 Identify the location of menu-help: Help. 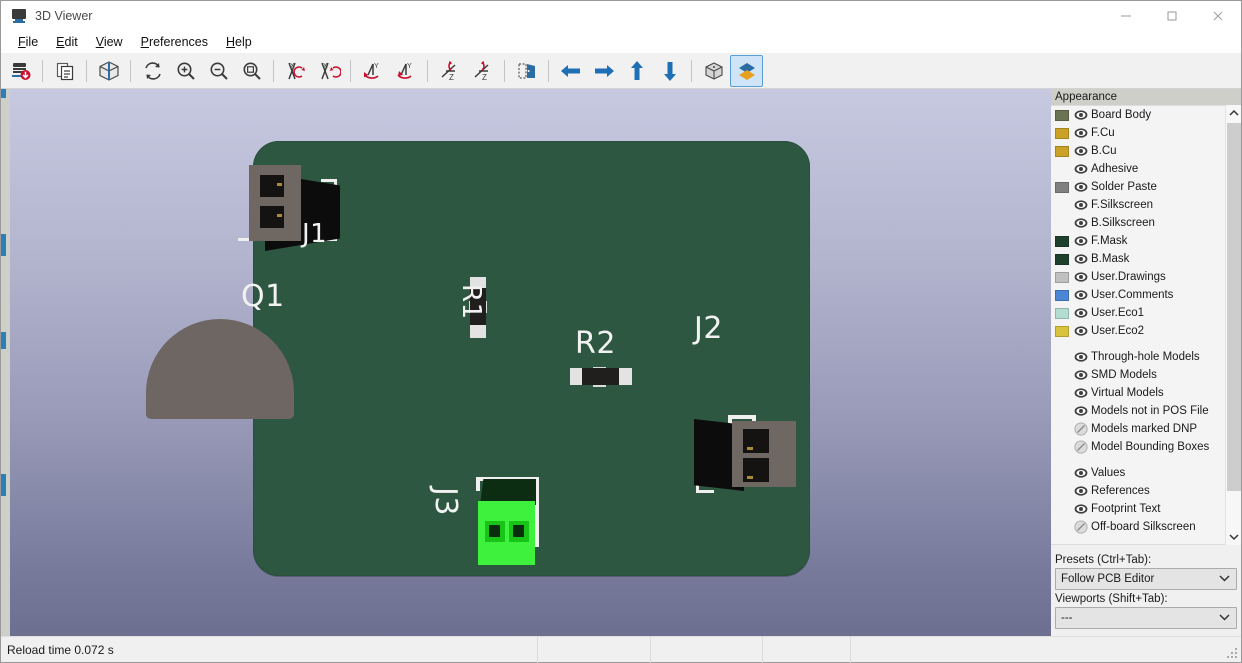
(239, 42).